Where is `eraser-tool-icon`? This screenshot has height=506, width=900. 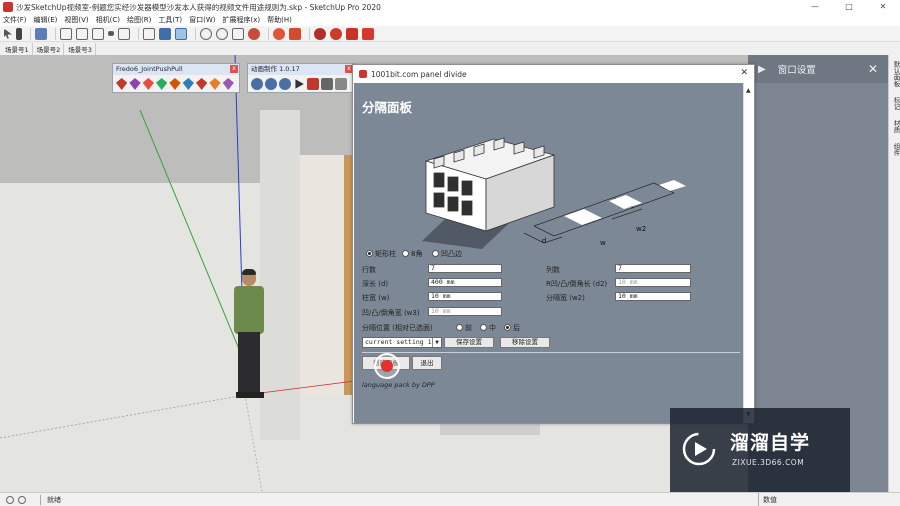
eraser-tool-icon is located at coordinates (19, 33).